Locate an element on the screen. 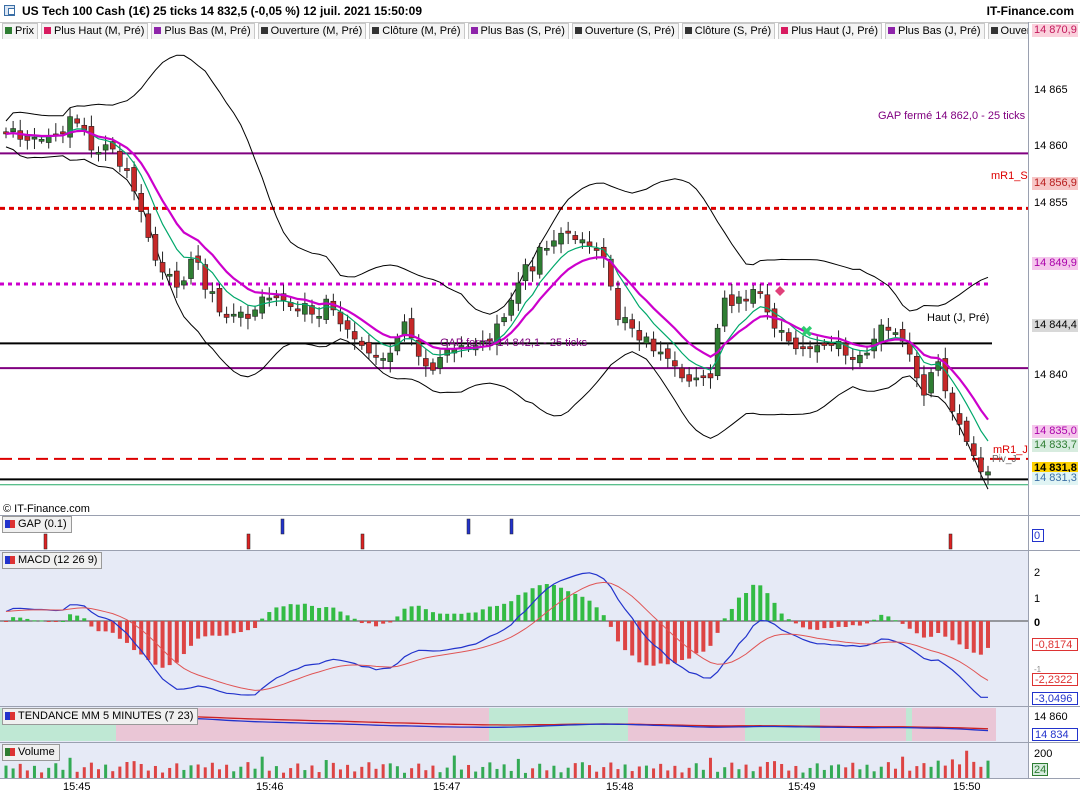 Image resolution: width=1080 pixels, height=800 pixels. haut-j-annotation: Haut (J, Pré) is located at coordinates (958, 318).